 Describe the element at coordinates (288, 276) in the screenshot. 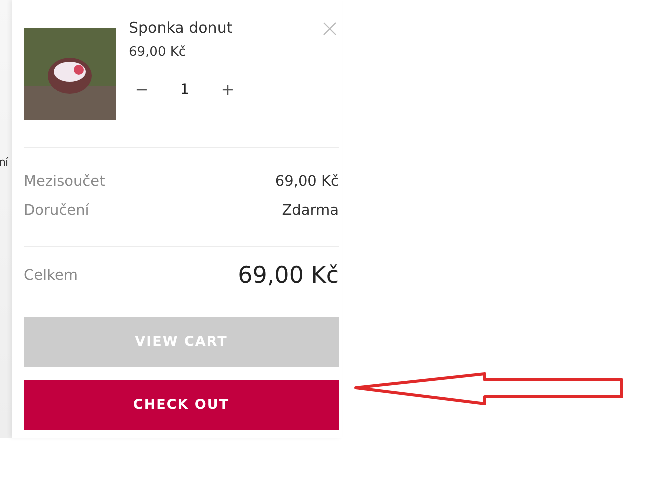

I see `total-value: 69,00 Kč` at that location.